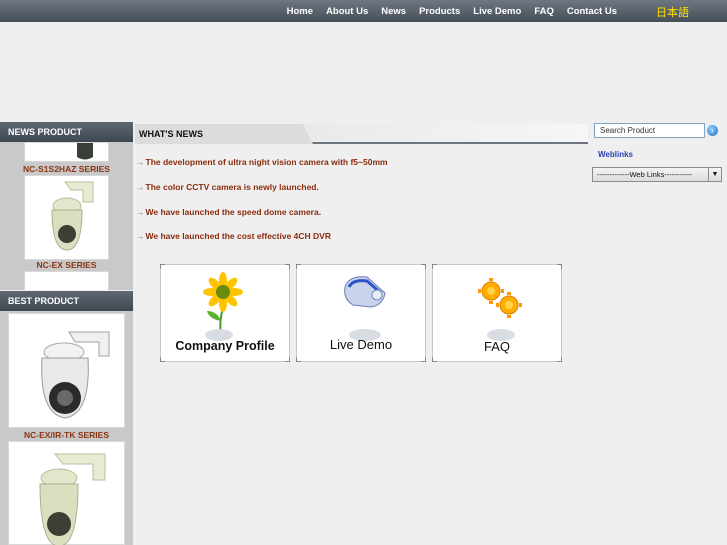  What do you see at coordinates (171, 134) in the screenshot?
I see `whats-news-title: WHAT'S NEWS` at bounding box center [171, 134].